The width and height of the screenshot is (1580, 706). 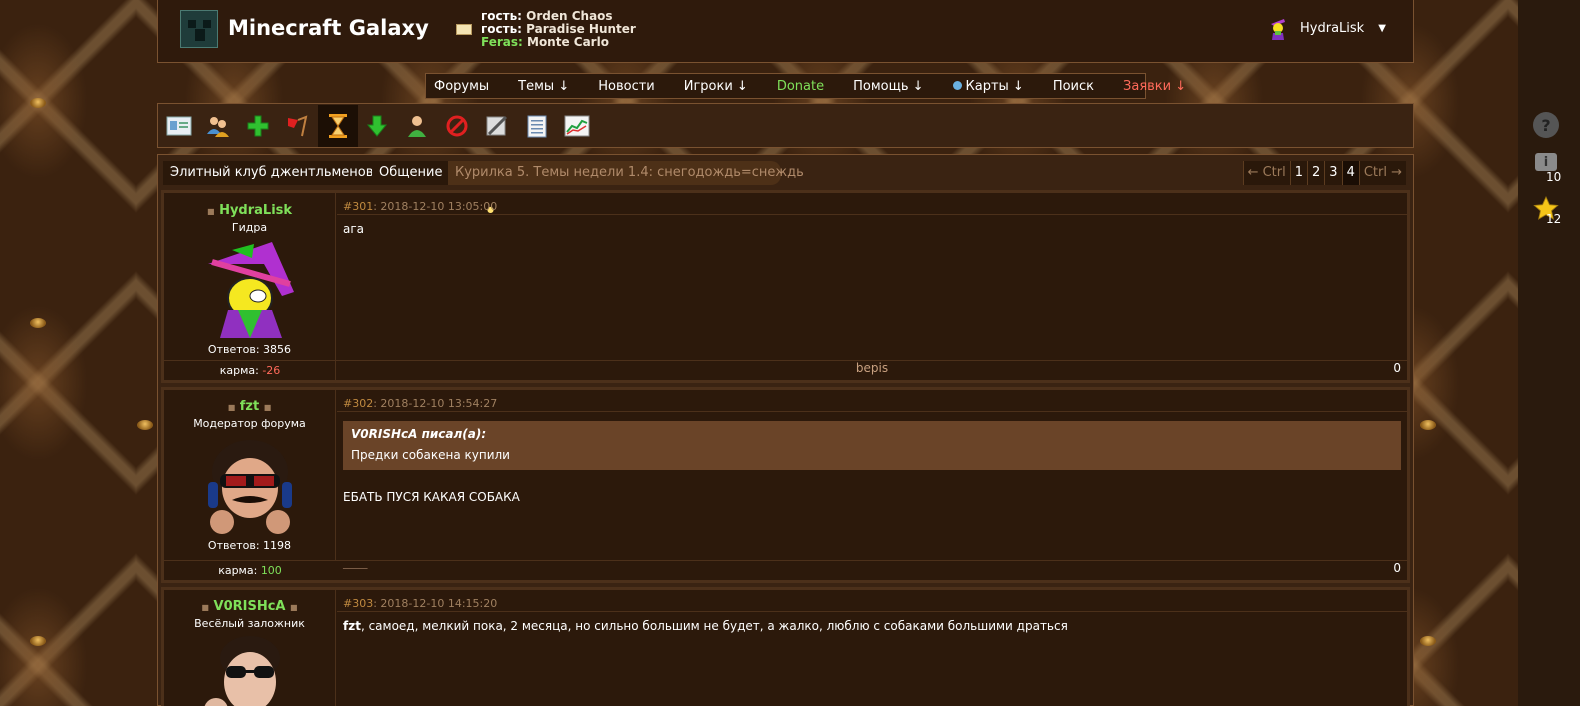 I want to click on user-icon, so click(x=417, y=126).